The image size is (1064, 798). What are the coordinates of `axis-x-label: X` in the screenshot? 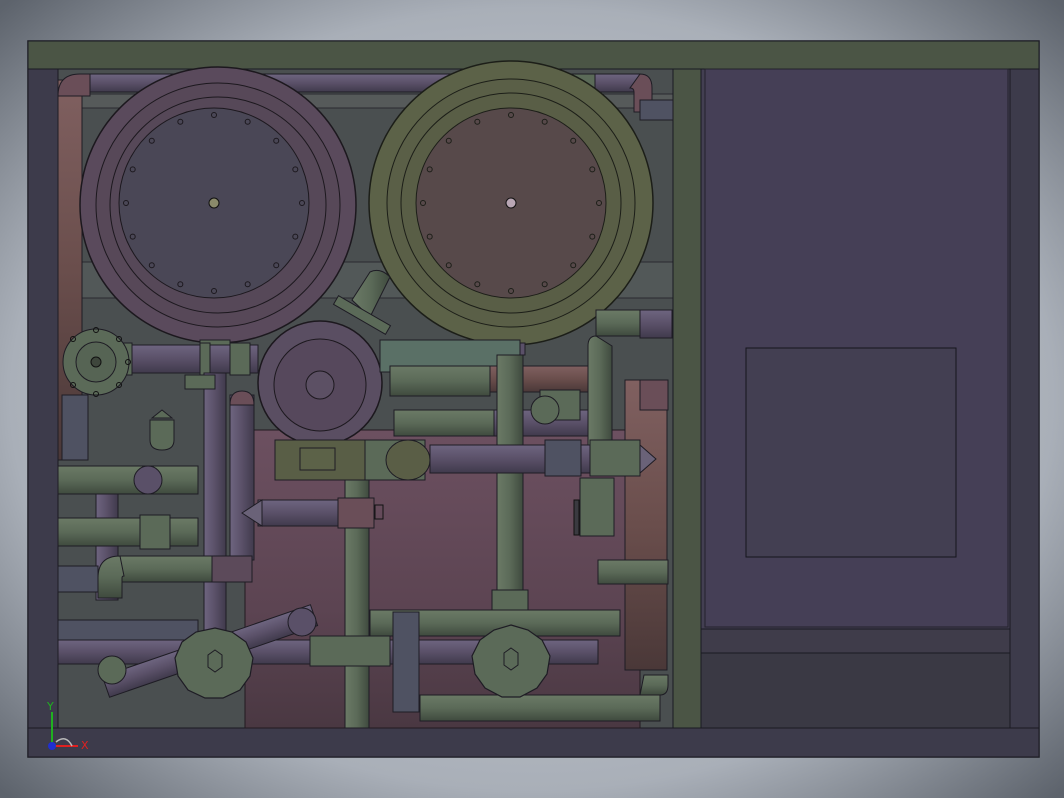 It's located at (85, 745).